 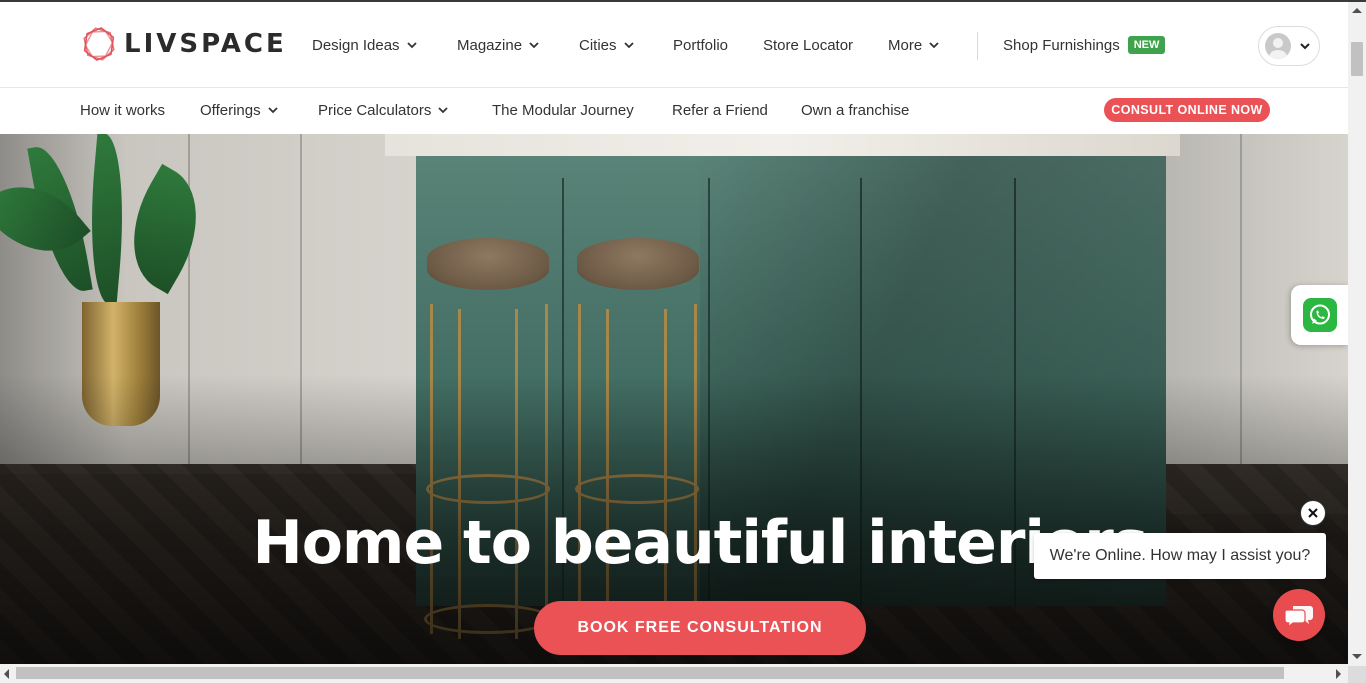 I want to click on horizontal-scrollbar, so click(x=674, y=673).